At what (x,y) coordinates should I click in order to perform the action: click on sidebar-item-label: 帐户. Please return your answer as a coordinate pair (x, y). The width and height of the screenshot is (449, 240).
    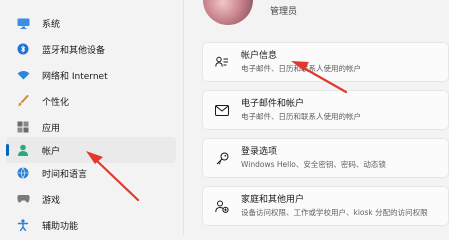
    Looking at the image, I should click on (51, 151).